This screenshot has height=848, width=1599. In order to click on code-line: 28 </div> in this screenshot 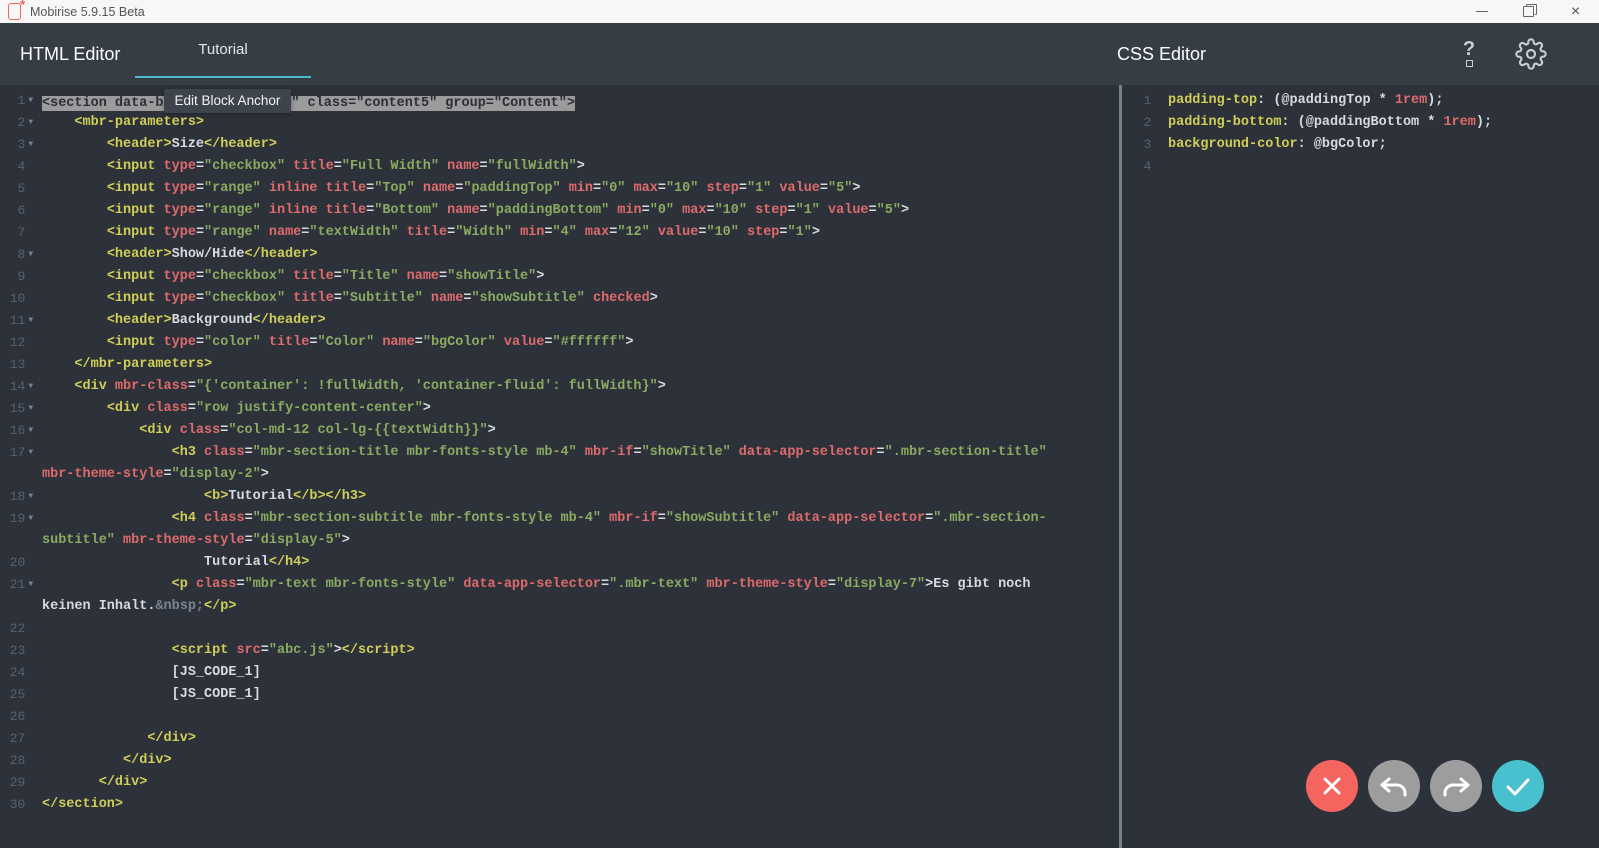, I will do `click(559, 761)`.